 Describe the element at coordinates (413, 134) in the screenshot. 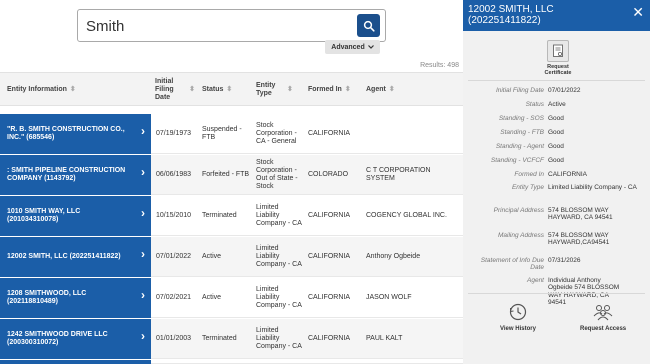

I see `agent-cell` at that location.